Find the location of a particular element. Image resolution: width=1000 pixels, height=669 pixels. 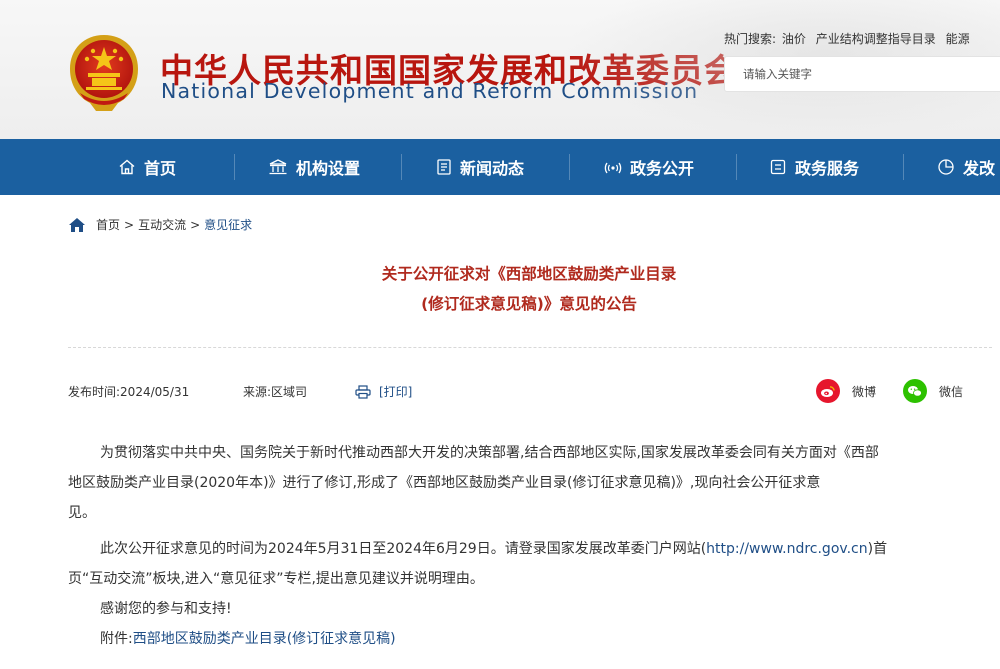

print-button: [打印] is located at coordinates (383, 391).